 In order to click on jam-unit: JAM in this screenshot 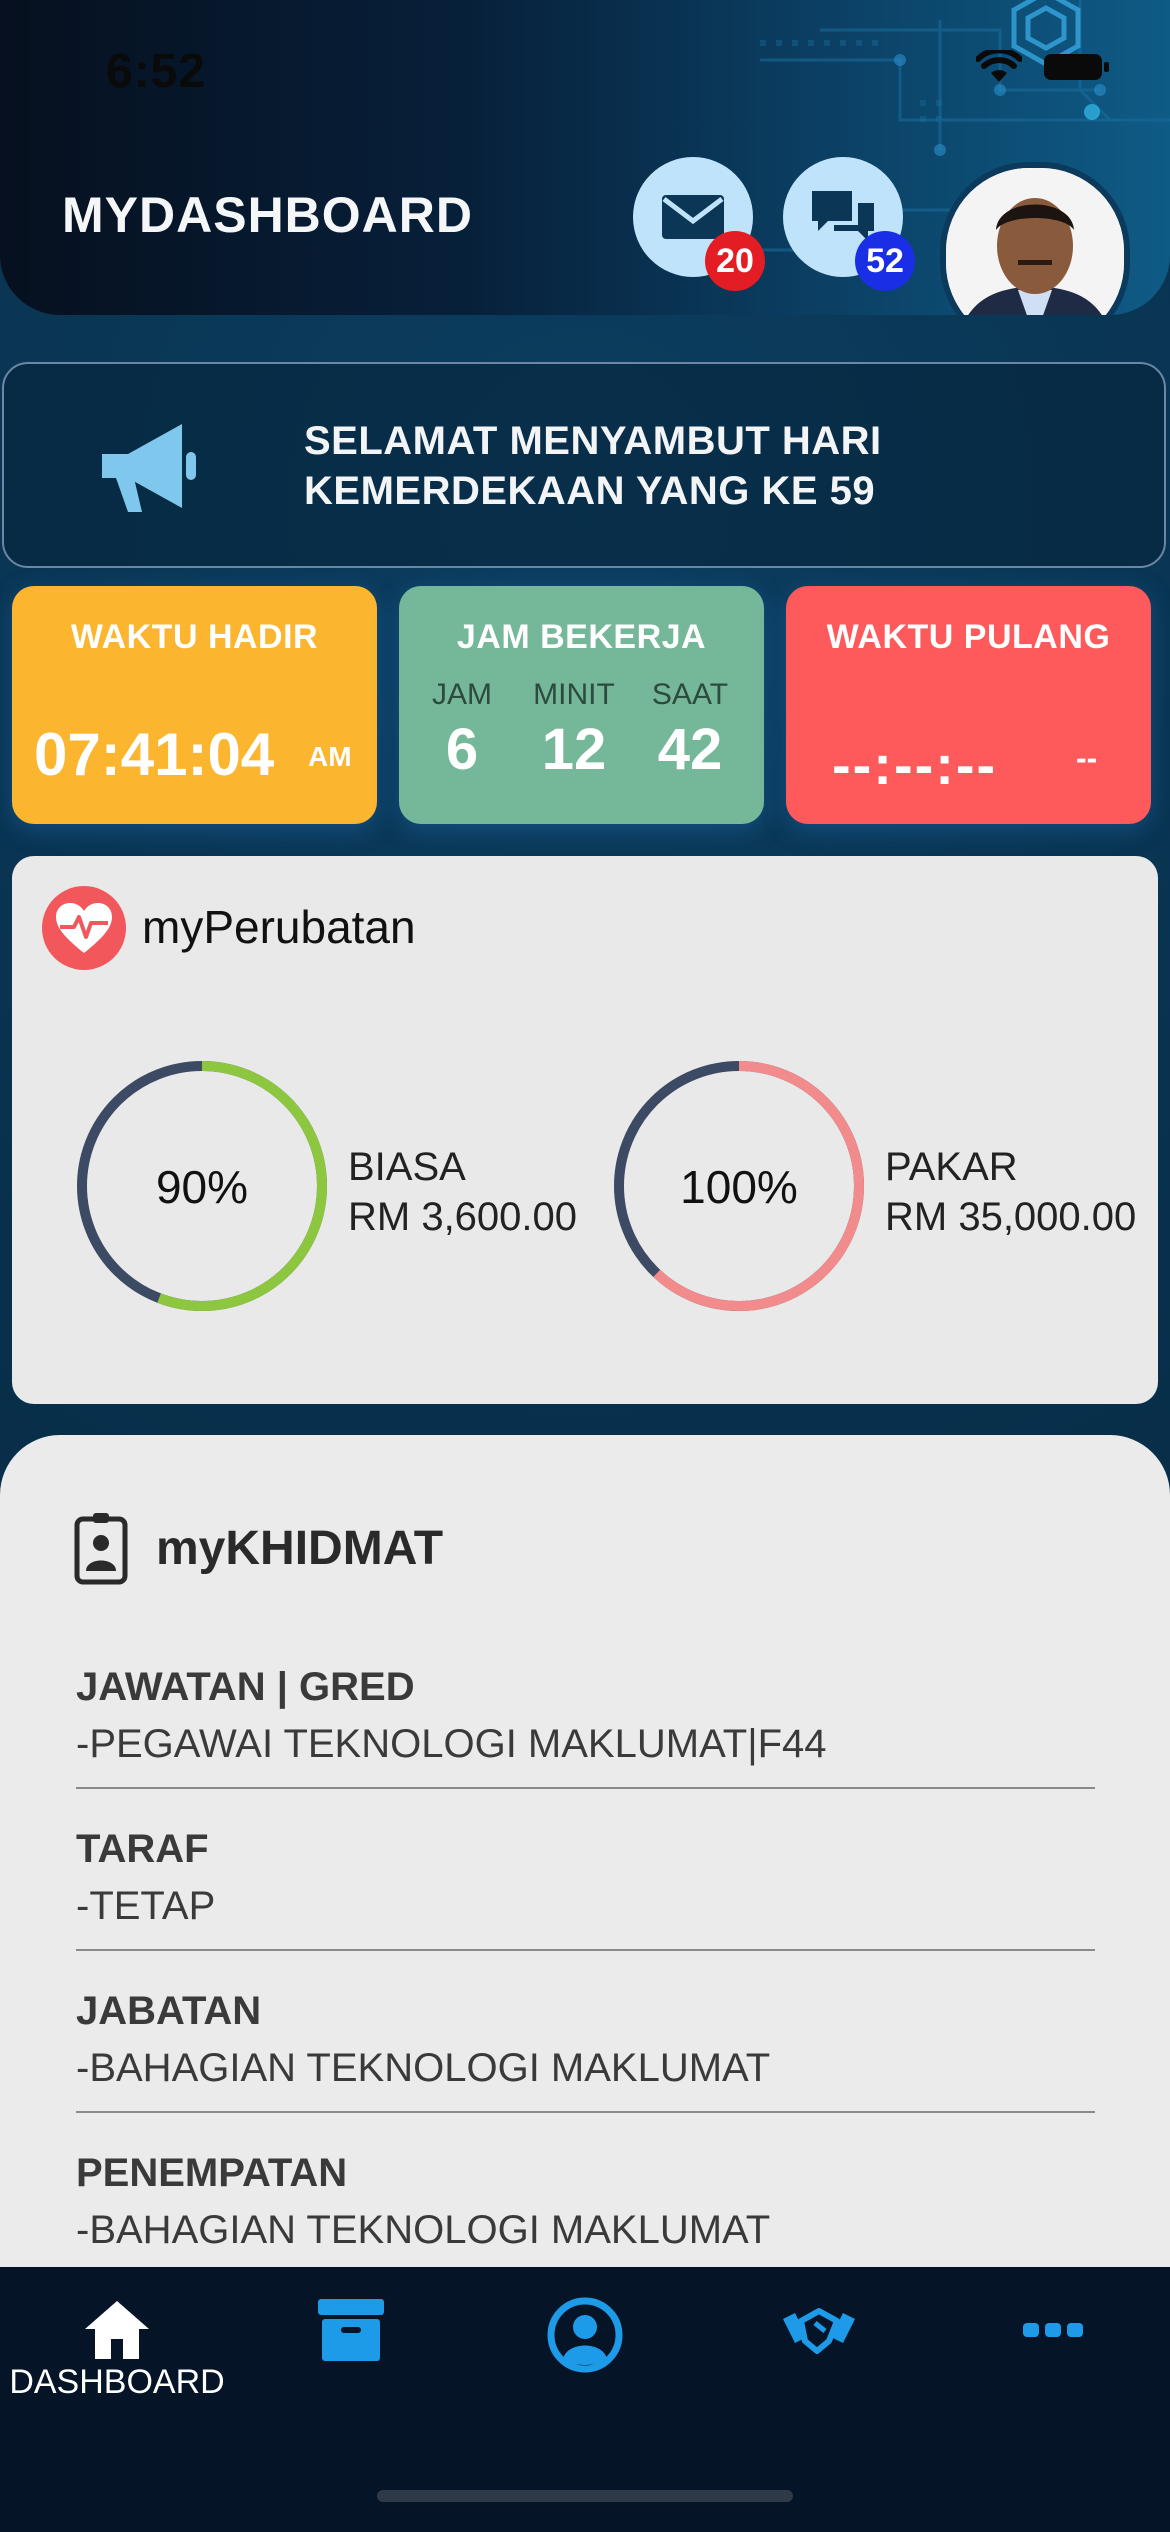, I will do `click(462, 694)`.